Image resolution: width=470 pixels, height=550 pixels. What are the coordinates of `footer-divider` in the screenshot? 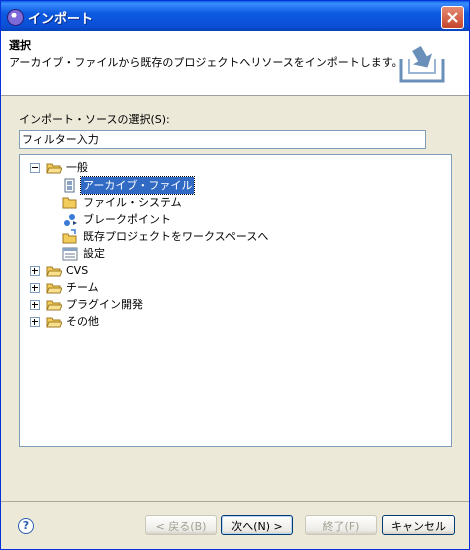 It's located at (235, 501).